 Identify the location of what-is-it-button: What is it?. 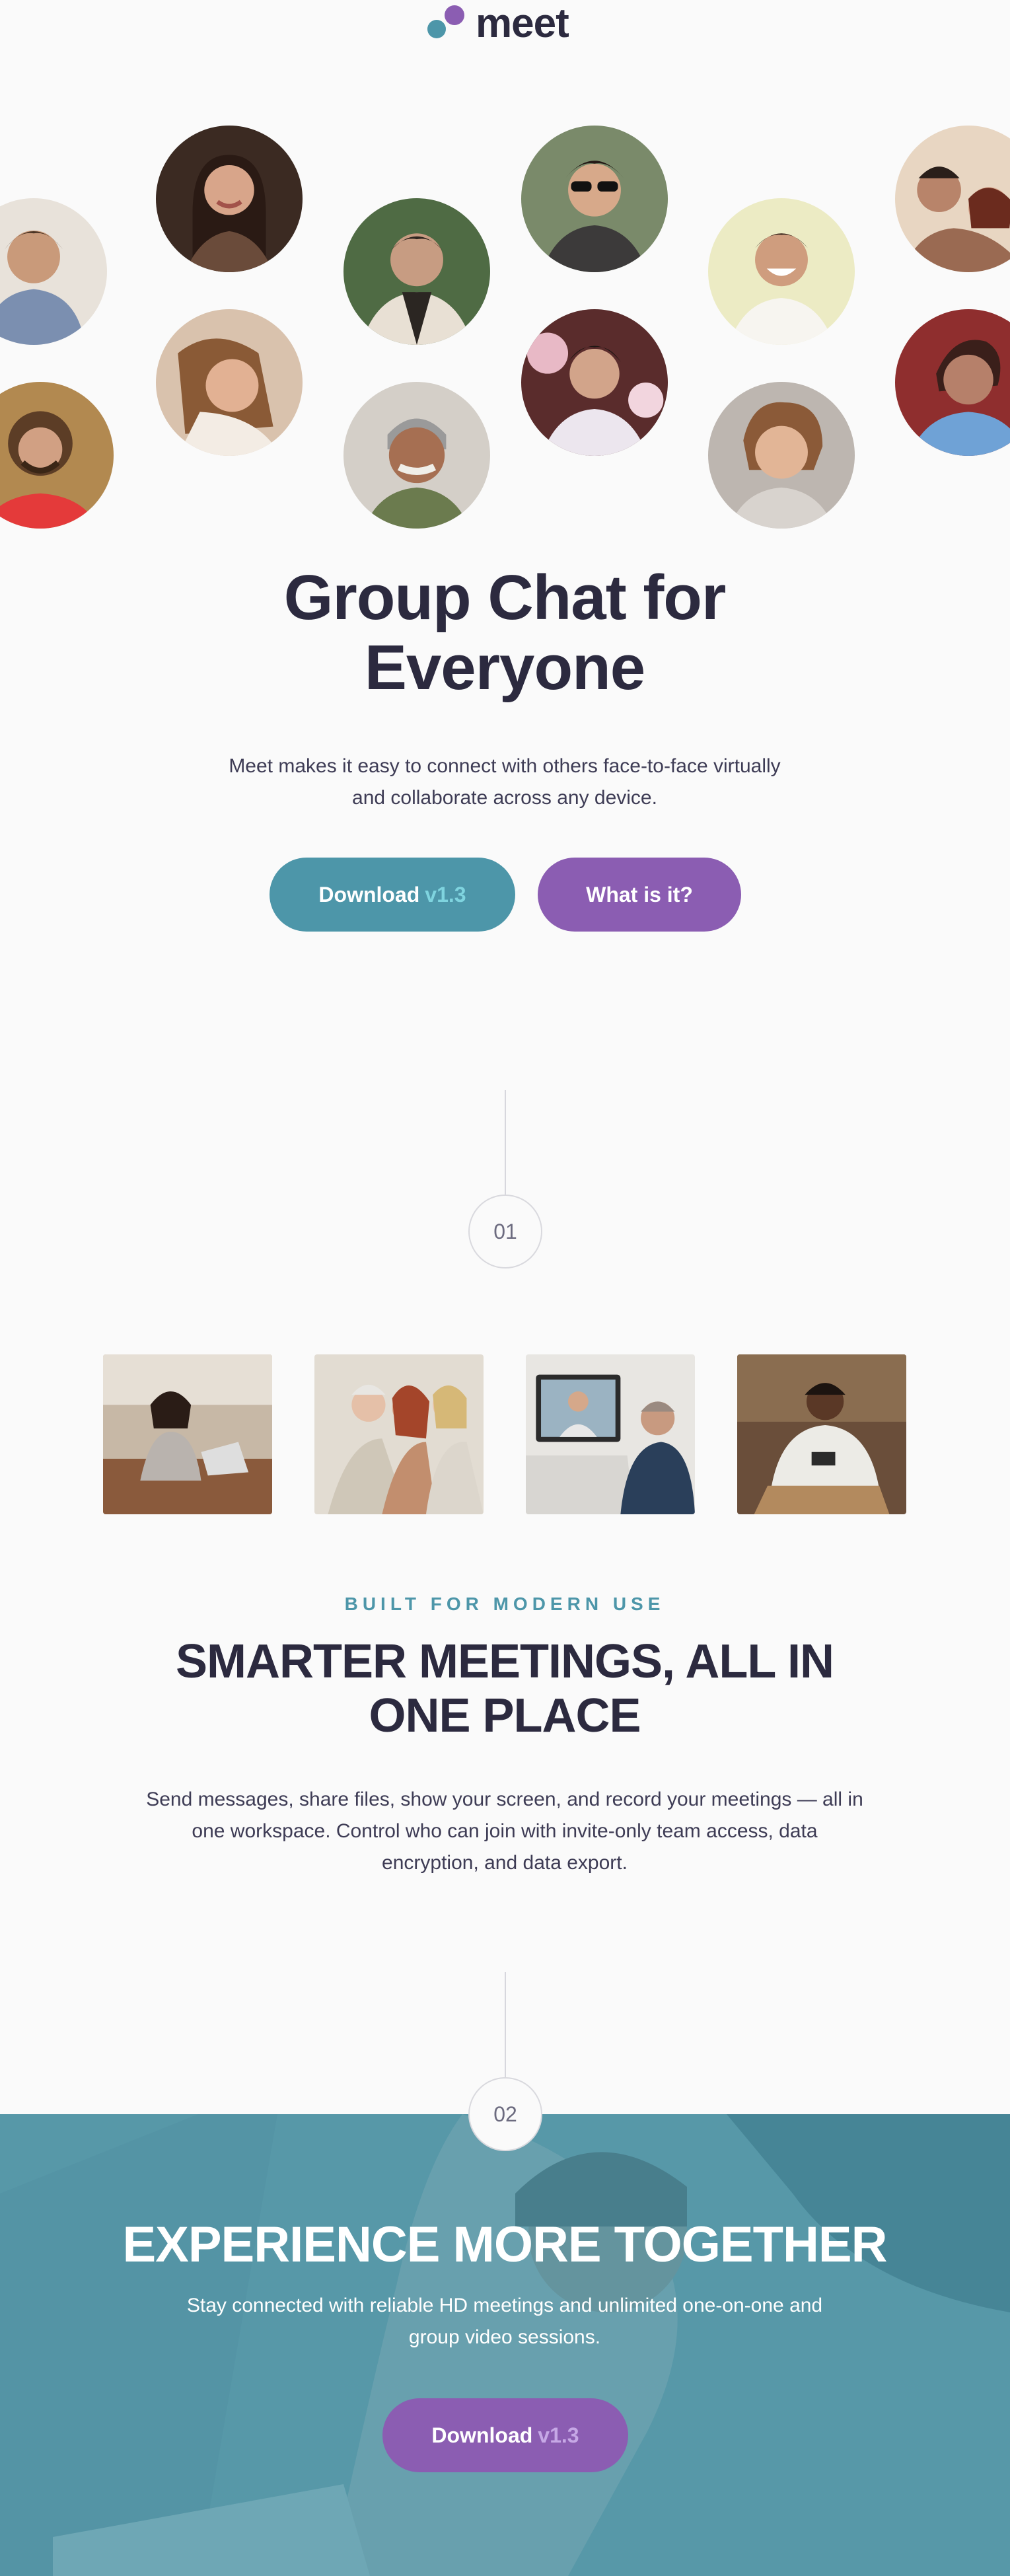
(639, 895).